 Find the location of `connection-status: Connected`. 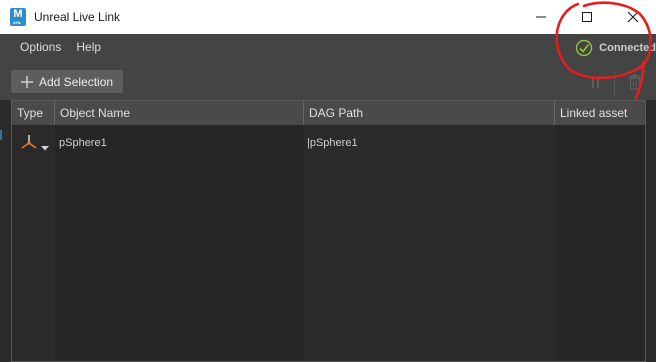

connection-status: Connected is located at coordinates (615, 48).